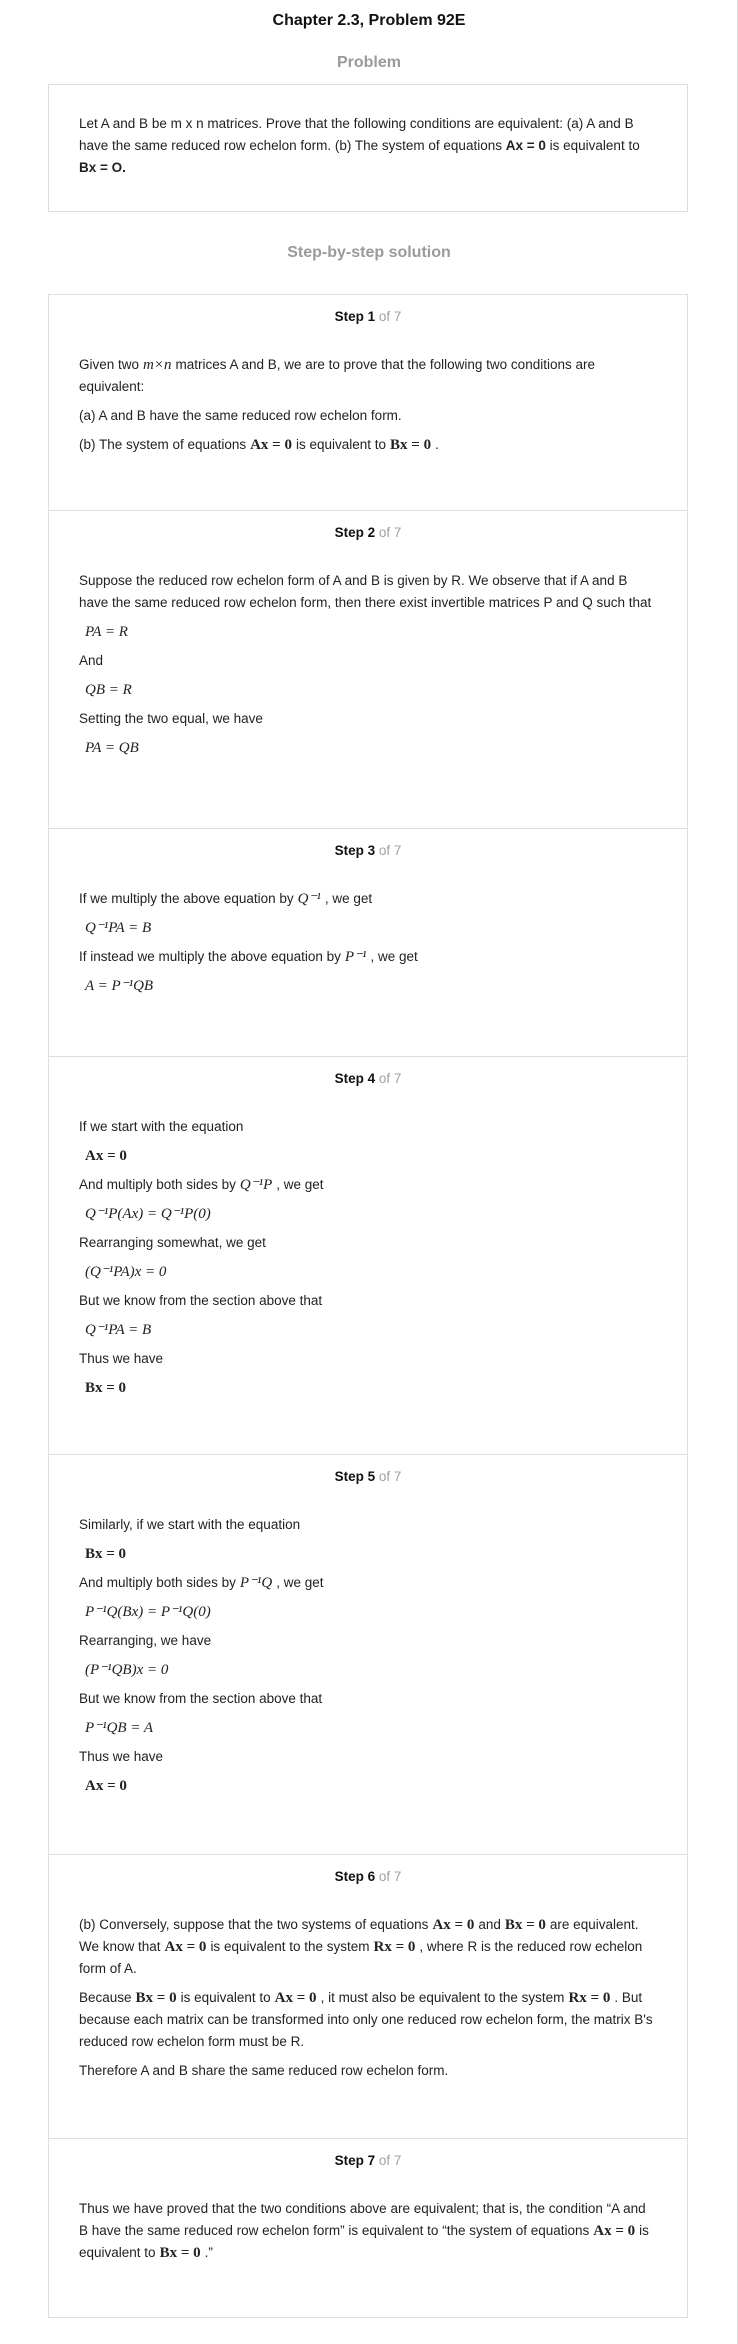  Describe the element at coordinates (126, 1272) in the screenshot. I see `step-4-eq-3: (Q⁻¹PA)x = 0` at that location.